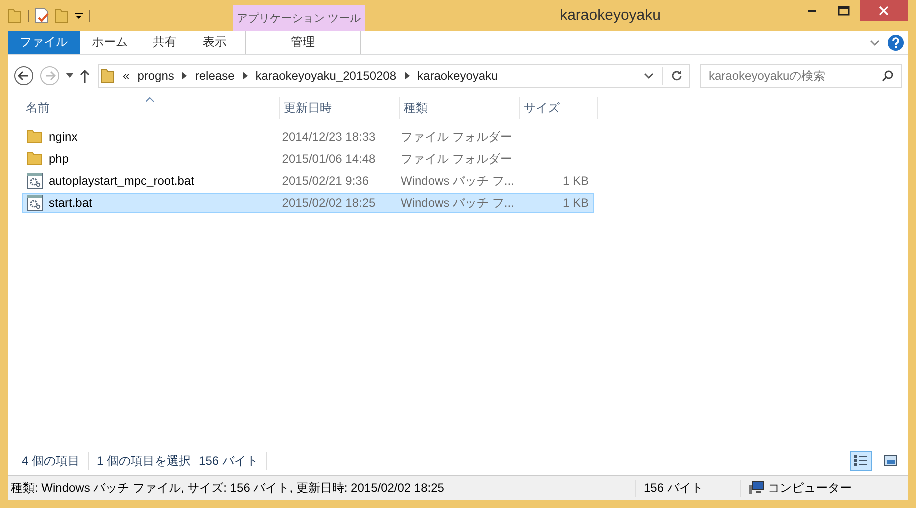 Image resolution: width=916 pixels, height=508 pixels. What do you see at coordinates (121, 181) in the screenshot?
I see `file-name: autoplaystart_mpc_root.bat` at bounding box center [121, 181].